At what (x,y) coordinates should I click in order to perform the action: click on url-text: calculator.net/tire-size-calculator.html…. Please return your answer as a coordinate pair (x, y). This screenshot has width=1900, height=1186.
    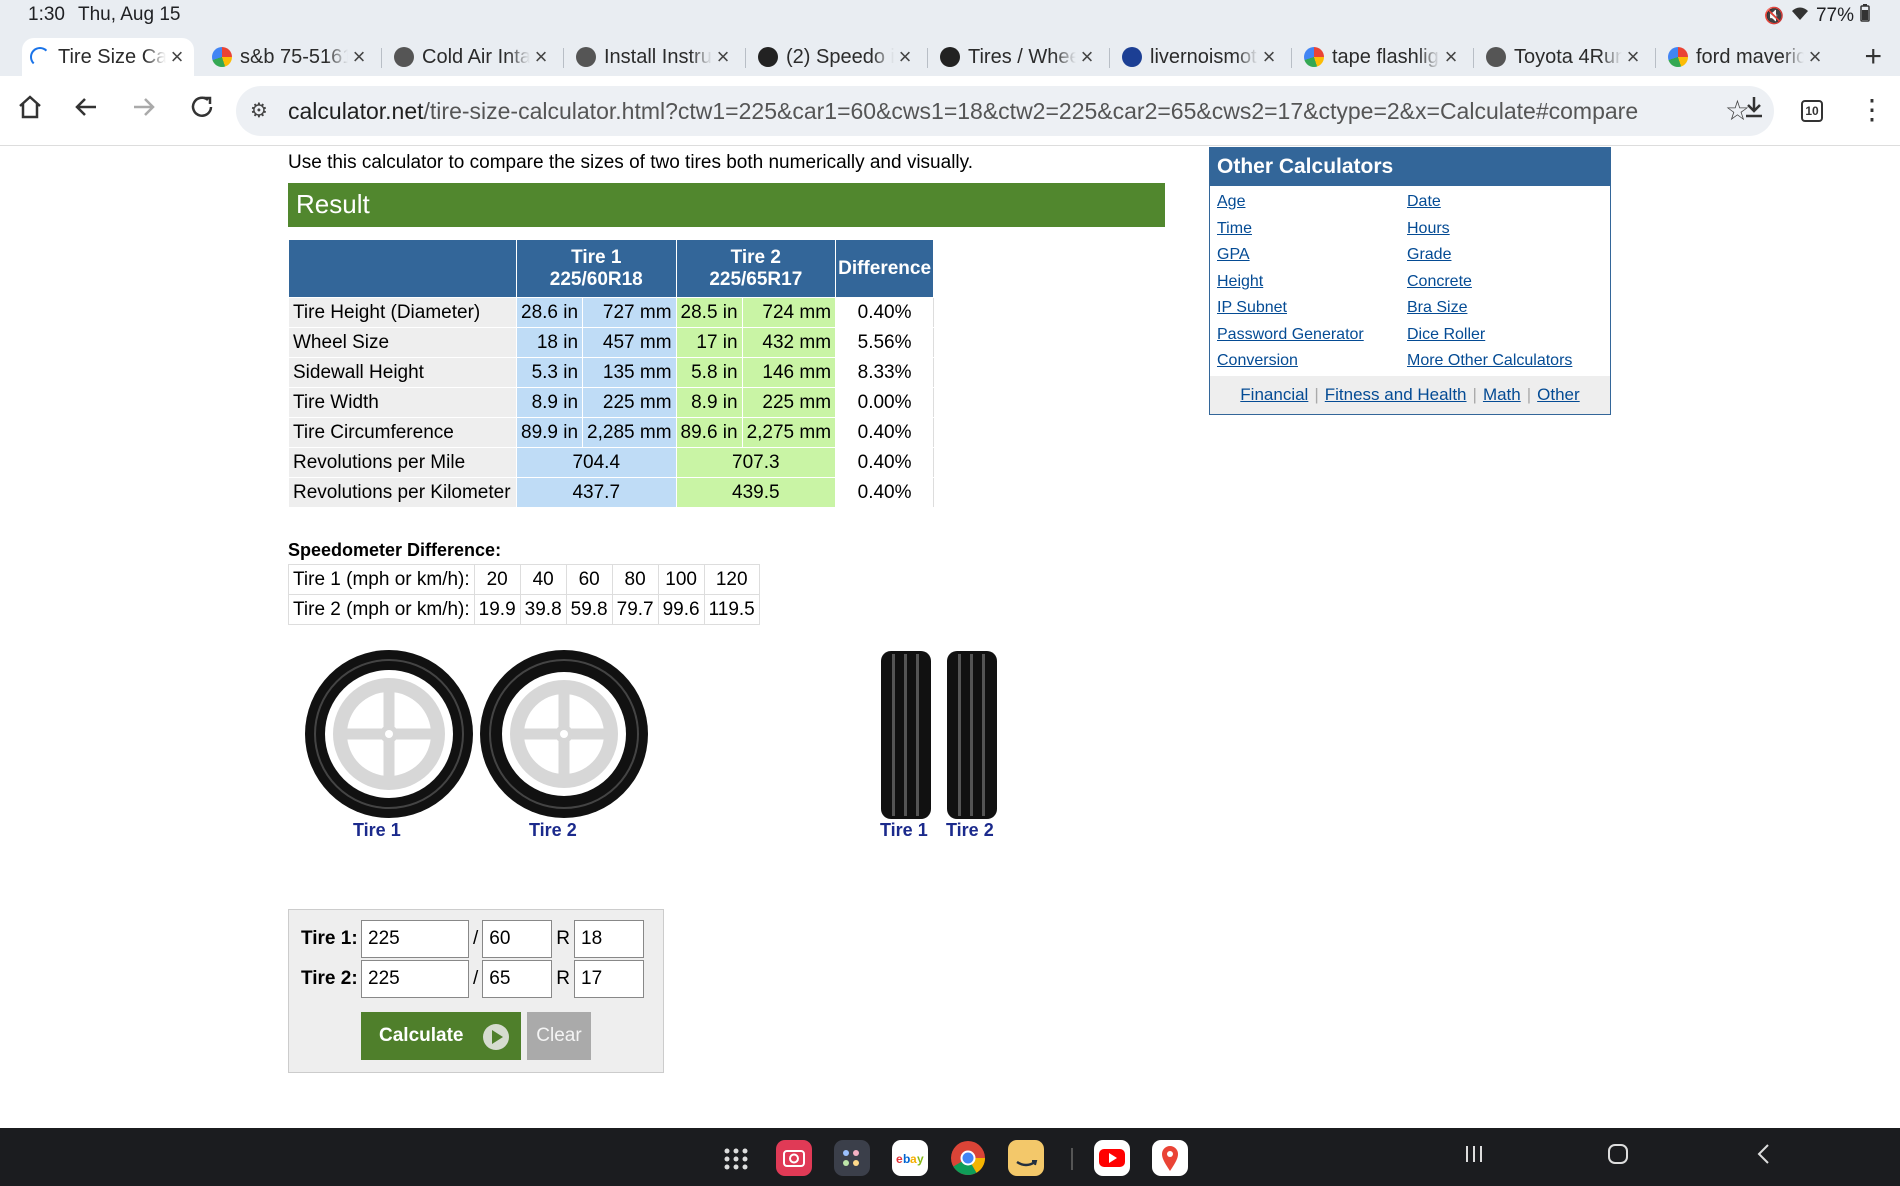
    Looking at the image, I should click on (963, 111).